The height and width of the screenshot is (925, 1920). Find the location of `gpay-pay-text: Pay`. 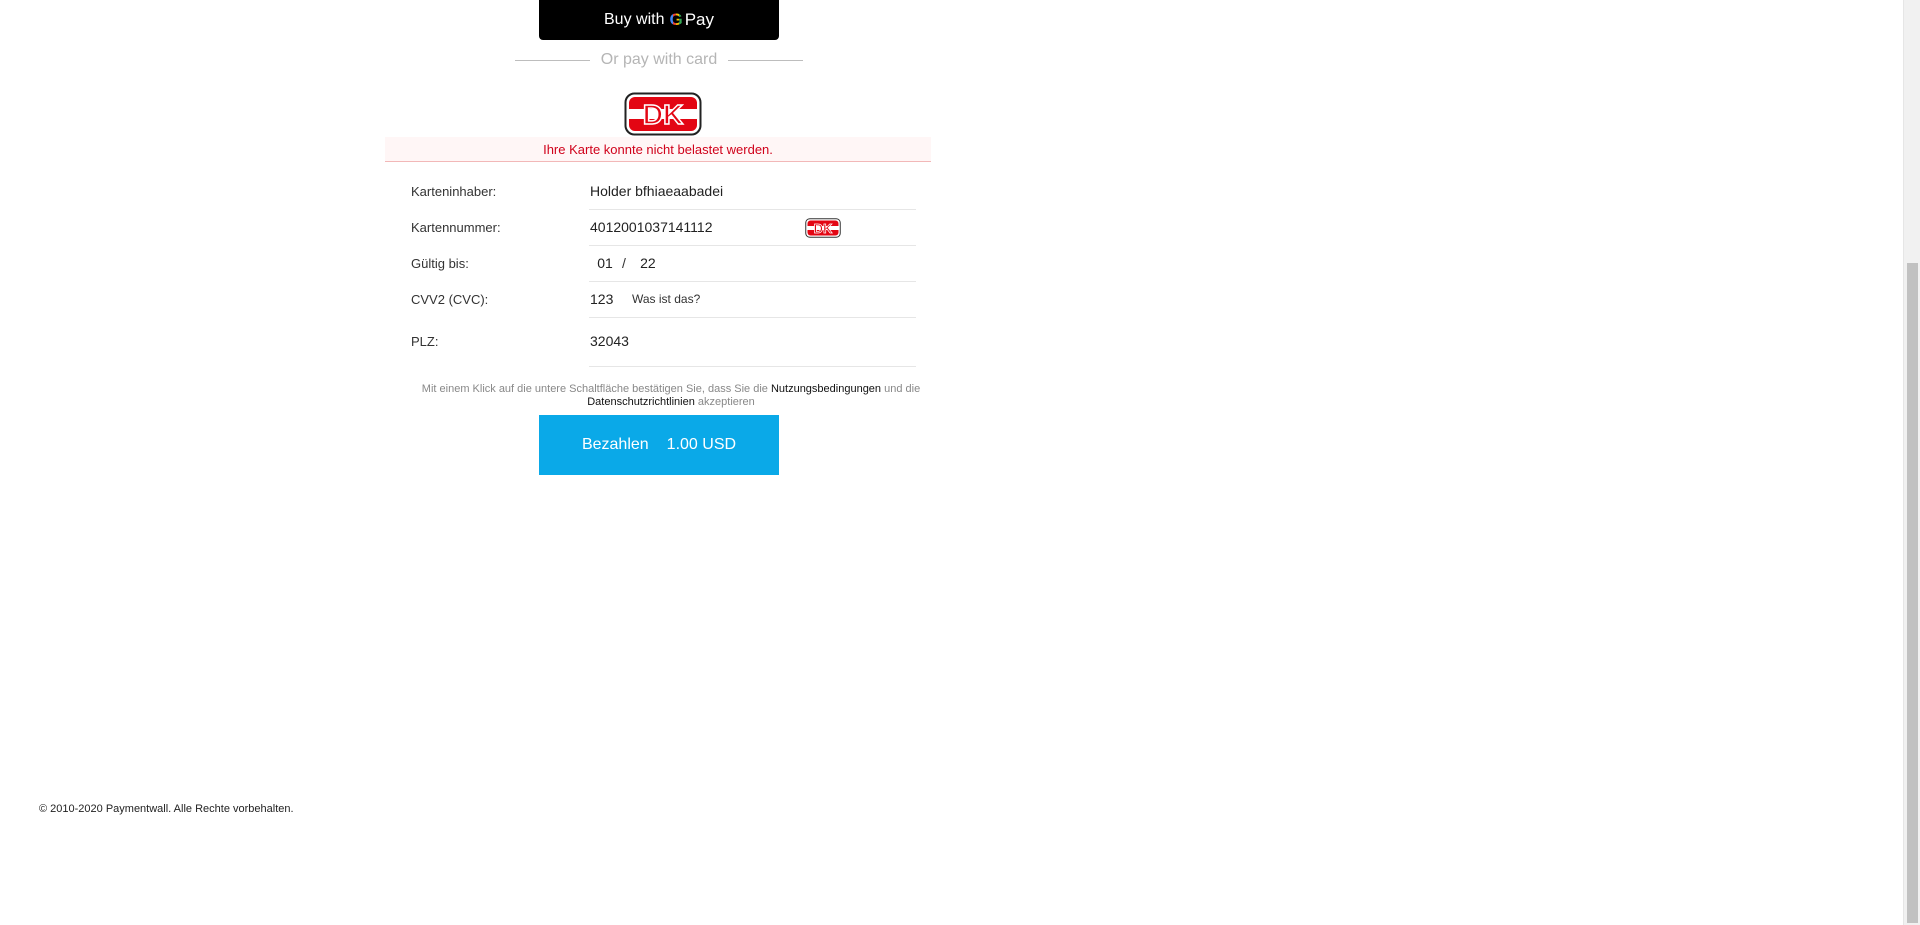

gpay-pay-text: Pay is located at coordinates (699, 19).